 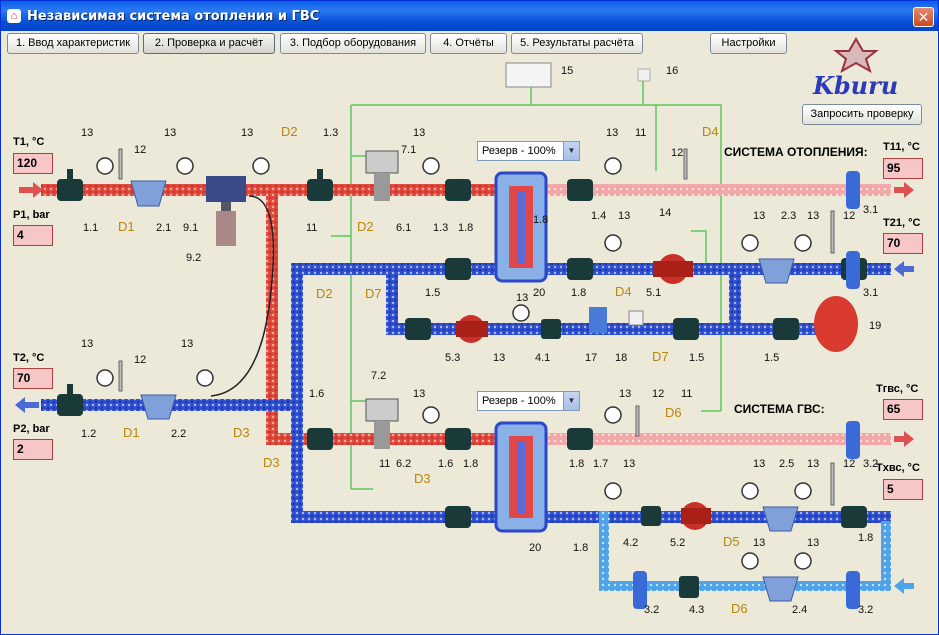 What do you see at coordinates (903, 489) in the screenshot?
I see `thvs-field: 5` at bounding box center [903, 489].